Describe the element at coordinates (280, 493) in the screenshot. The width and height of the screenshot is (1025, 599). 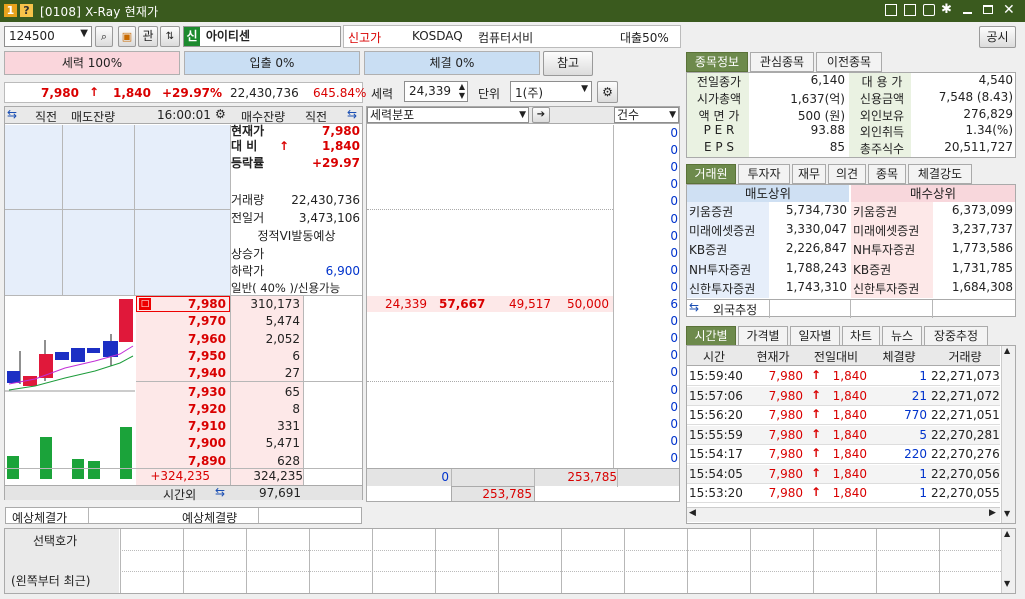
I see `after-hours-value: 97,691` at that location.